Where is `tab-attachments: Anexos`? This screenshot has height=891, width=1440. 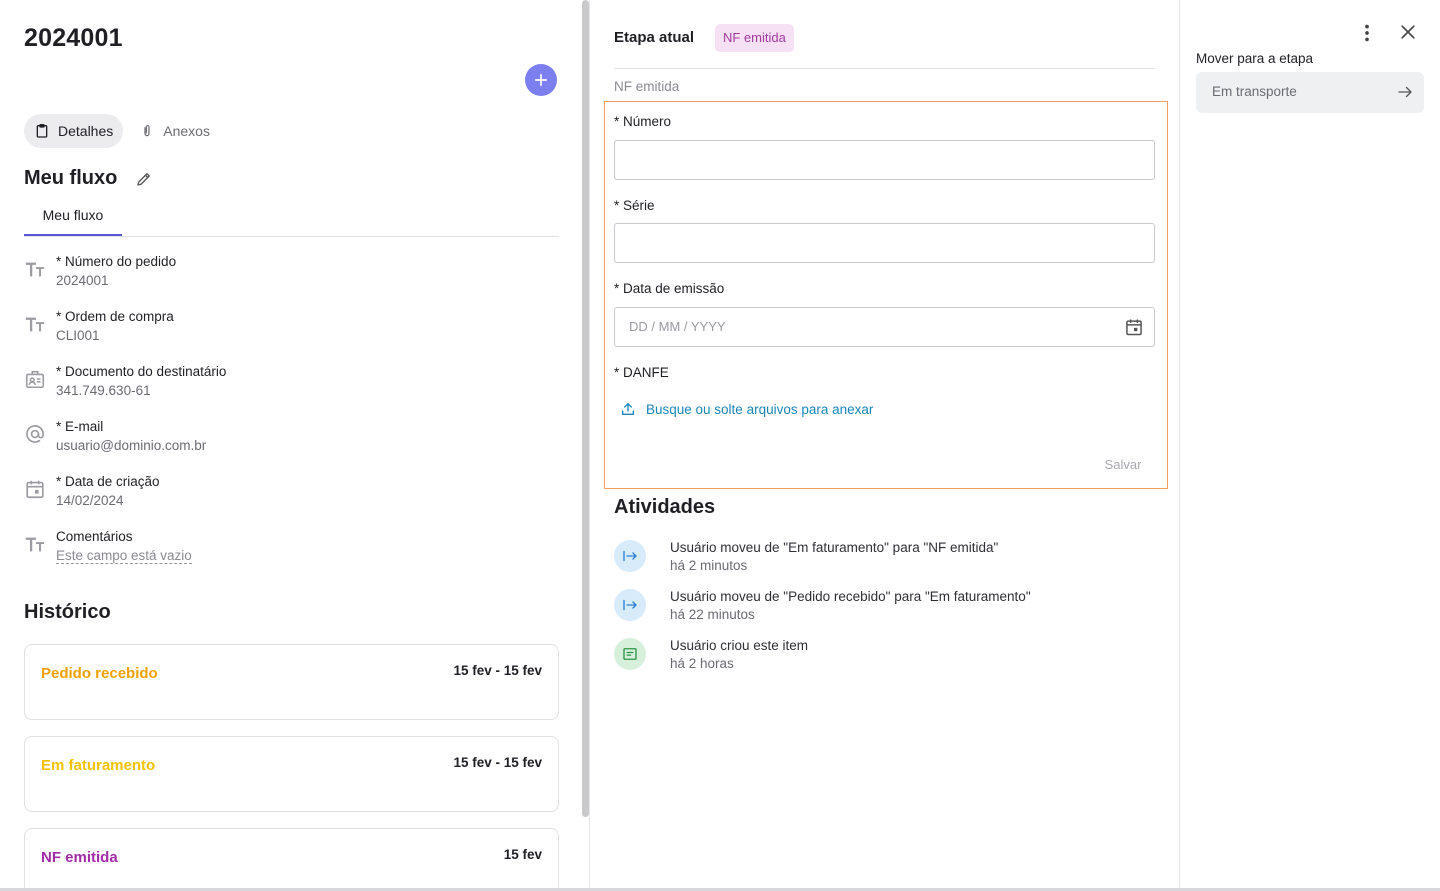 tab-attachments: Anexos is located at coordinates (174, 131).